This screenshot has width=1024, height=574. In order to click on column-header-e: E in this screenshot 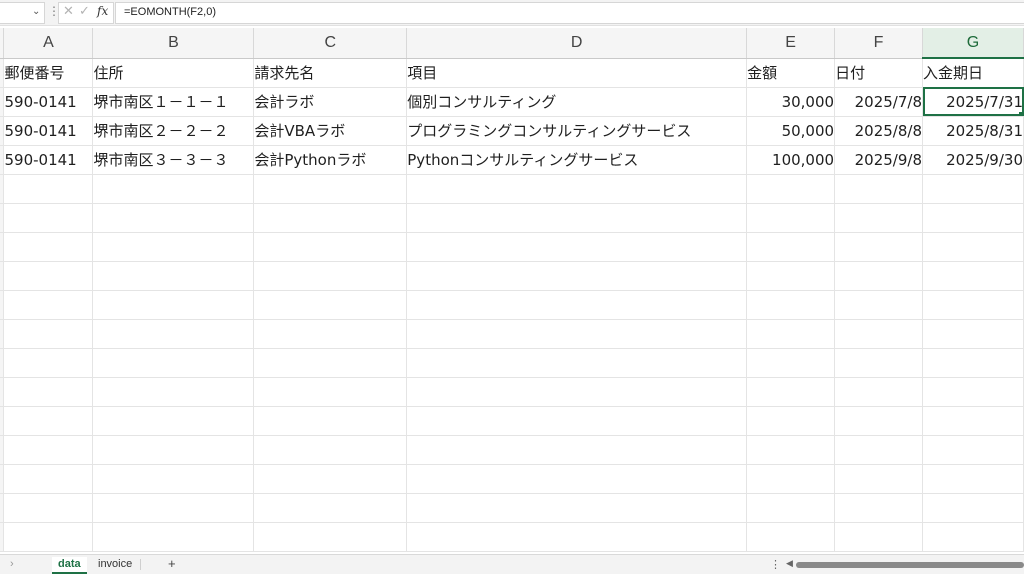, I will do `click(791, 43)`.